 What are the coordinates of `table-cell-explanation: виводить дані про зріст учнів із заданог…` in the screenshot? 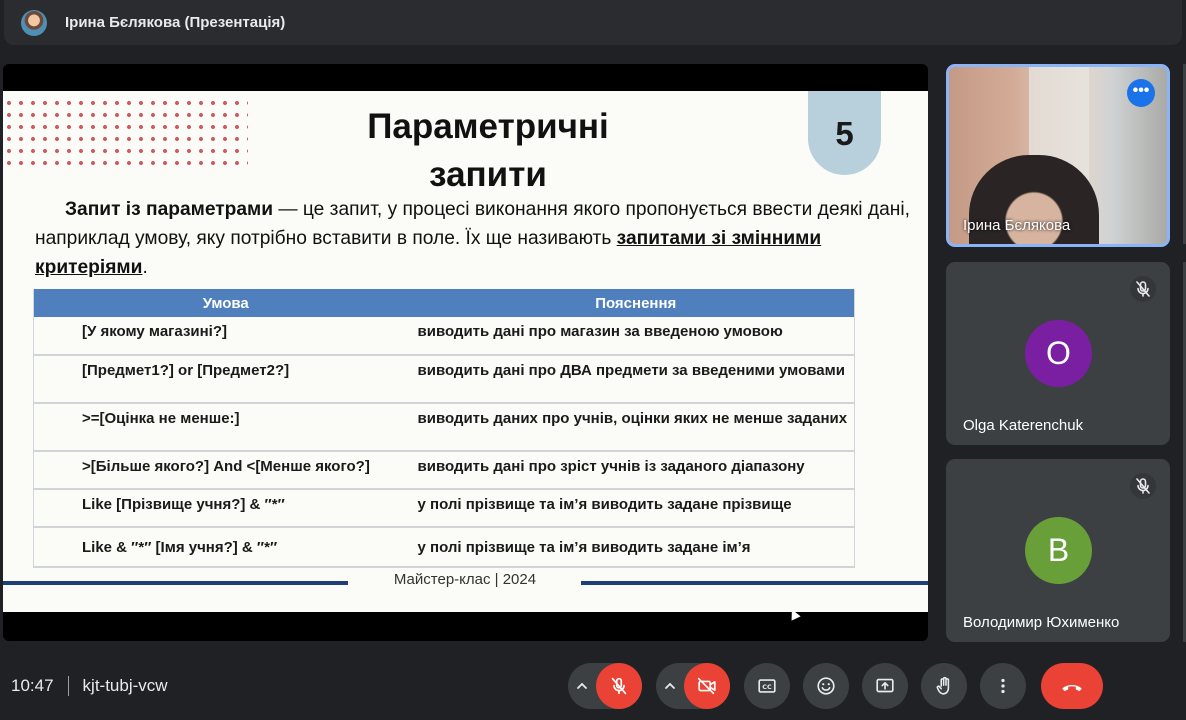 It's located at (636, 470).